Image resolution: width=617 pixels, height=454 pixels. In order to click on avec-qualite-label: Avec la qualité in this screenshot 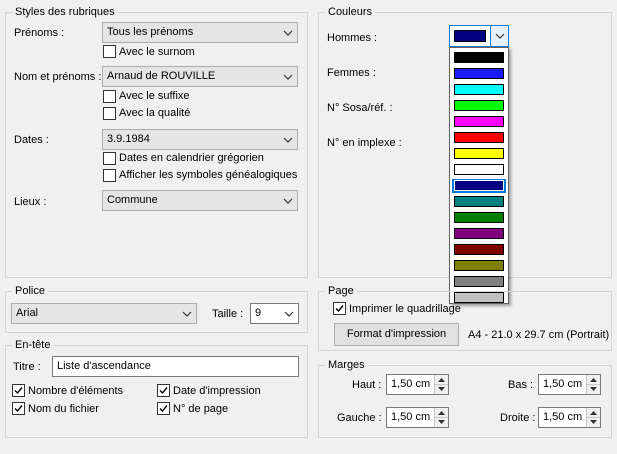, I will do `click(155, 113)`.